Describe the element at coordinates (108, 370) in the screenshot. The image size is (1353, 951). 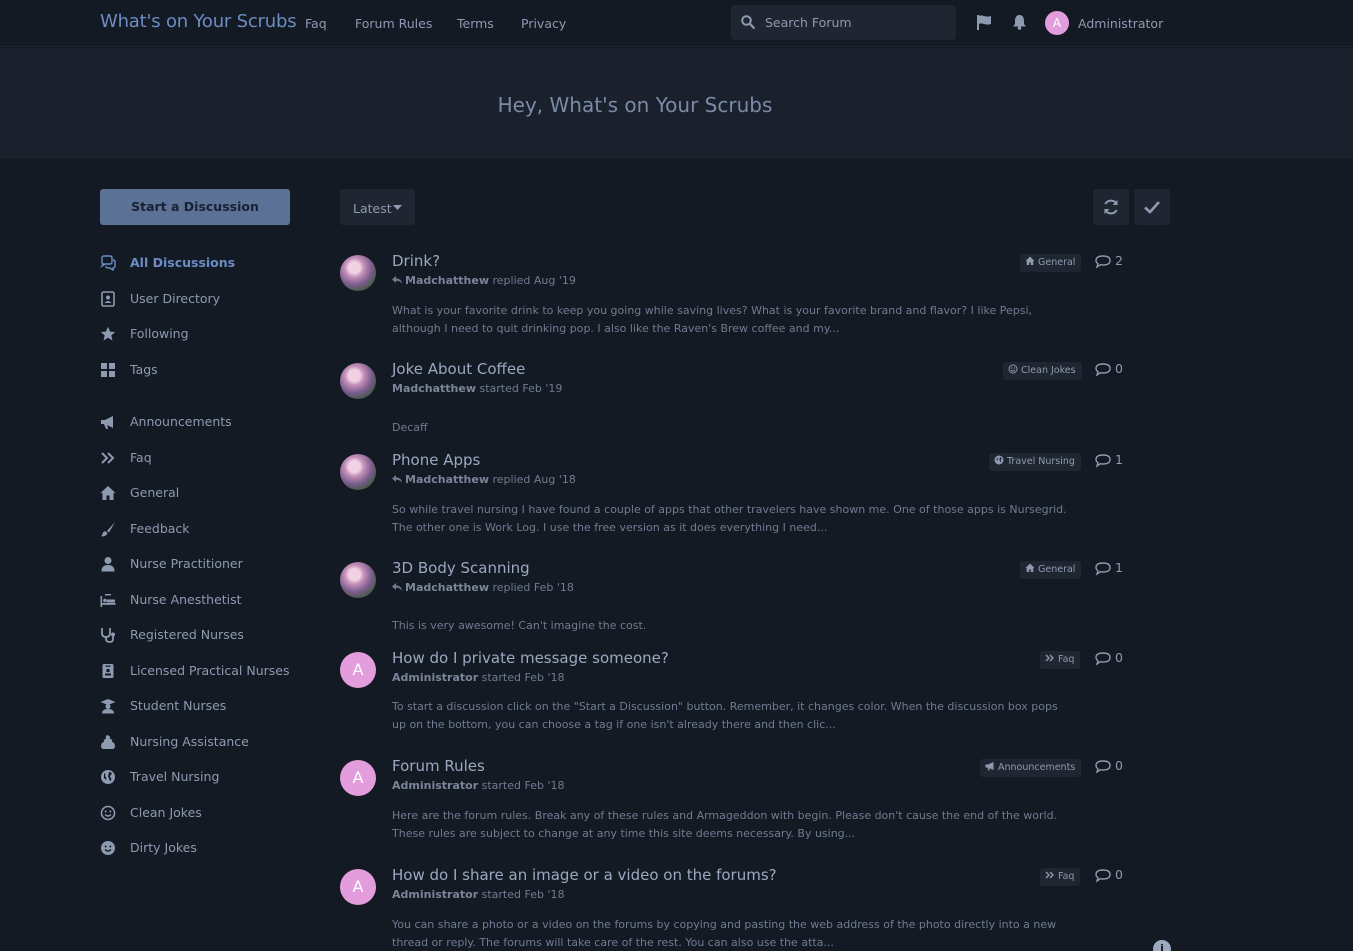
I see `grid-icon` at that location.